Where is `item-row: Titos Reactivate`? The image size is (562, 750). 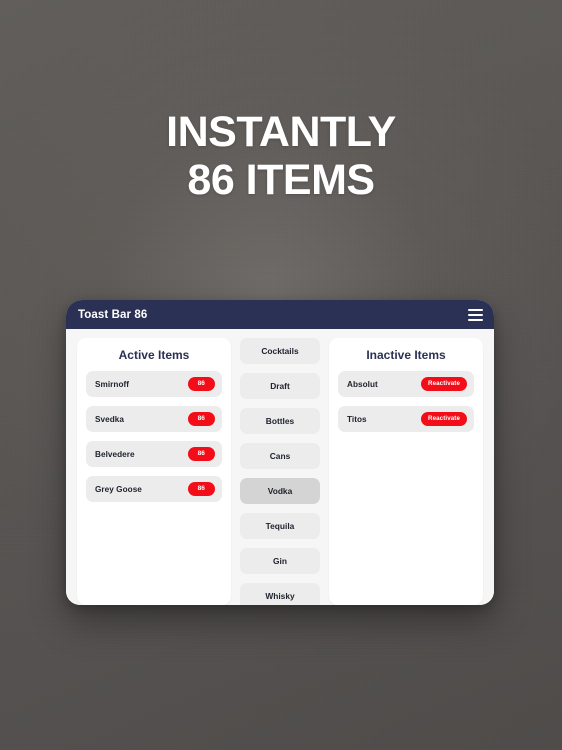
item-row: Titos Reactivate is located at coordinates (406, 419).